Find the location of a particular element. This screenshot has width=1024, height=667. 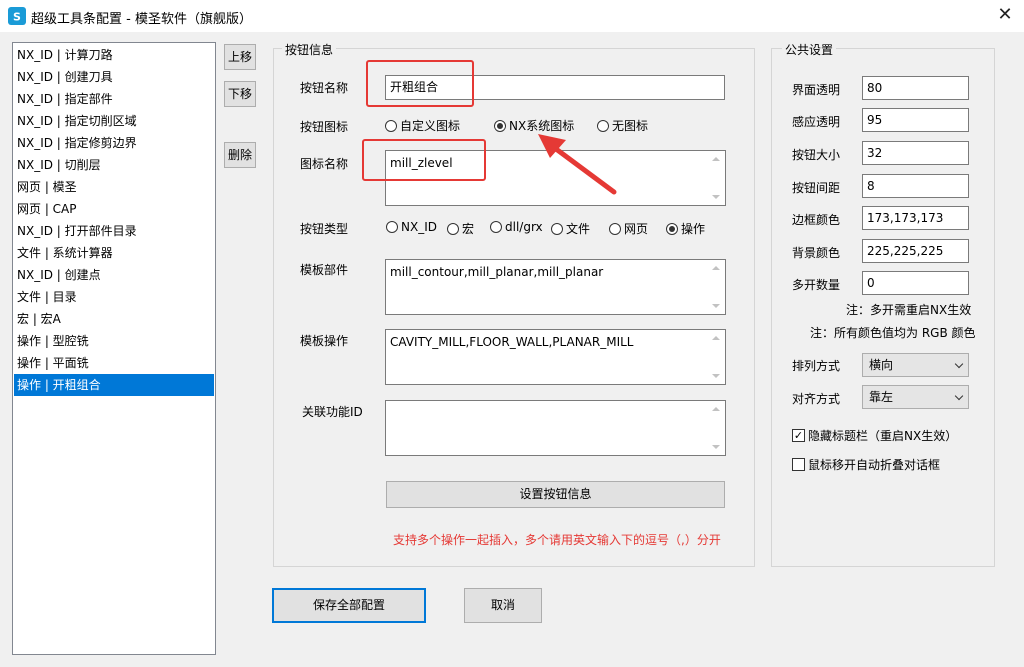

list-item: NX_ID | 指定修剪边界 is located at coordinates (114, 143).